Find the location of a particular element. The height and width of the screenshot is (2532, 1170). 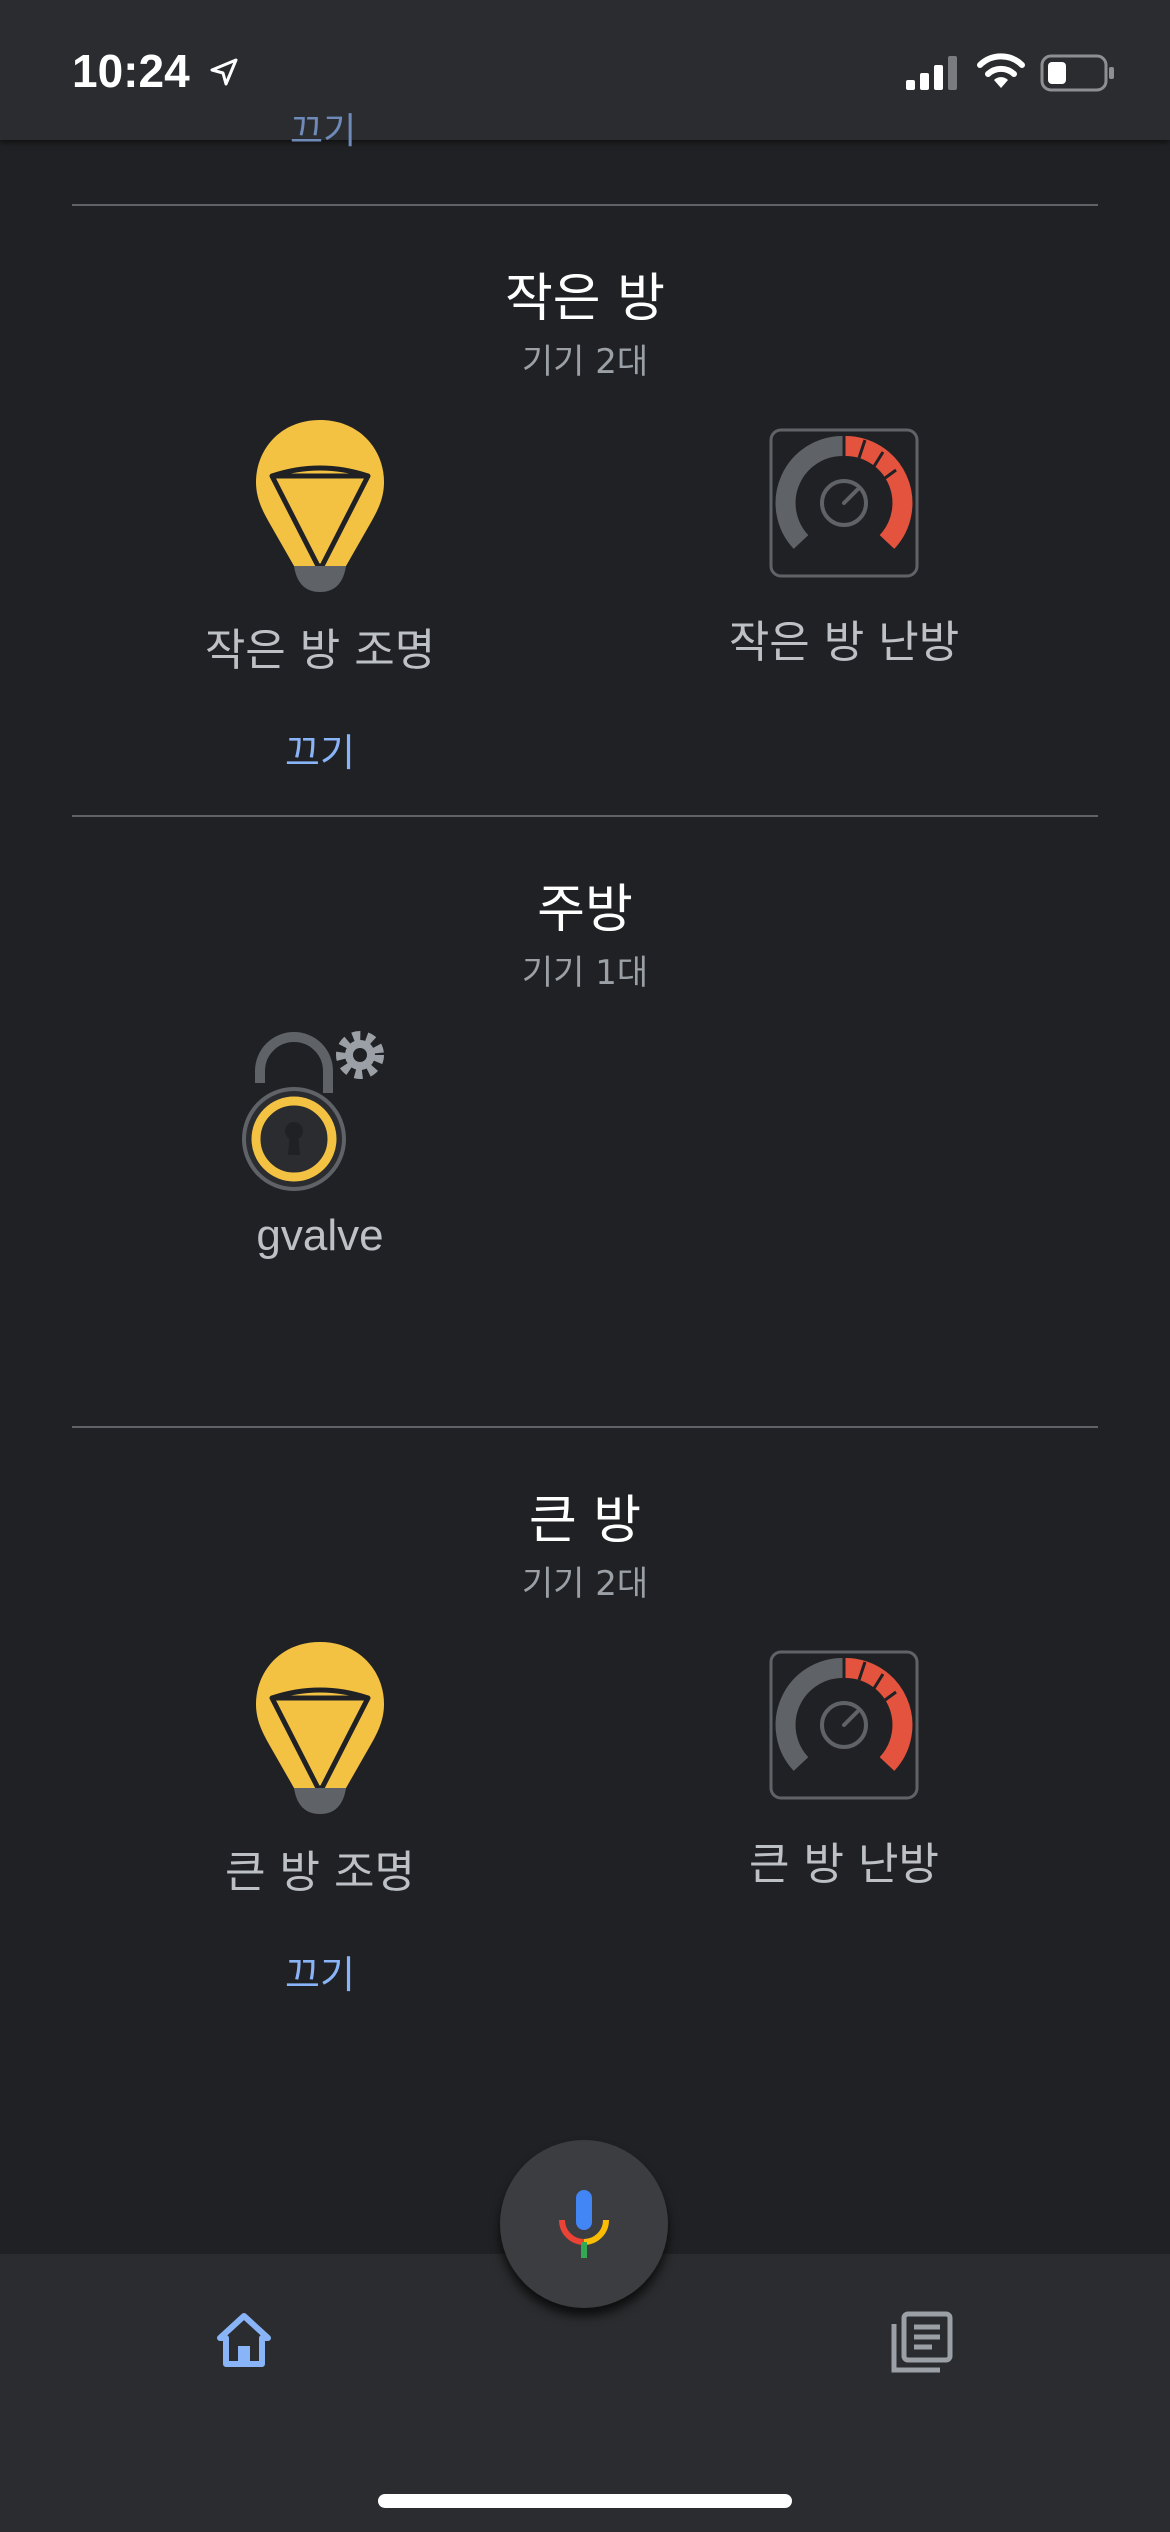

device-tile-heater: 큰 방 난방 is located at coordinates (844, 1771).